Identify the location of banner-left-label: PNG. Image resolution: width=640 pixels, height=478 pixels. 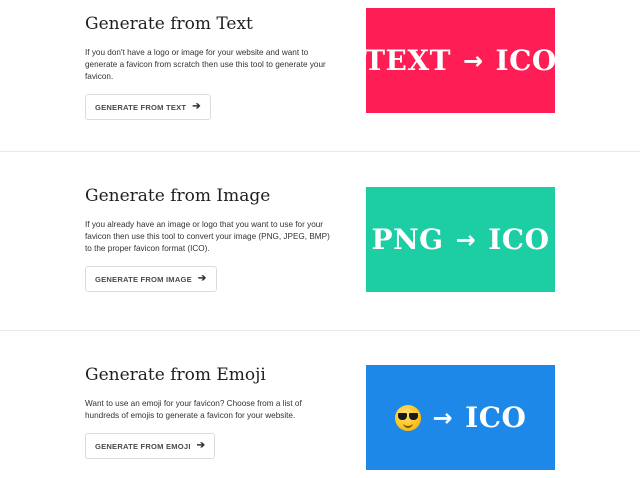
(407, 239).